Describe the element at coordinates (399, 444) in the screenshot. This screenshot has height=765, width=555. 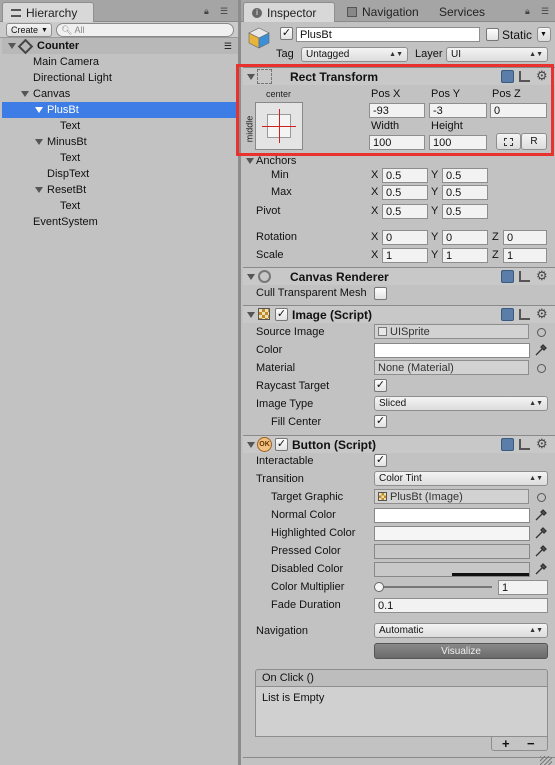
I see `button-script-header: OK ✓ Button (Script) ⚙` at that location.